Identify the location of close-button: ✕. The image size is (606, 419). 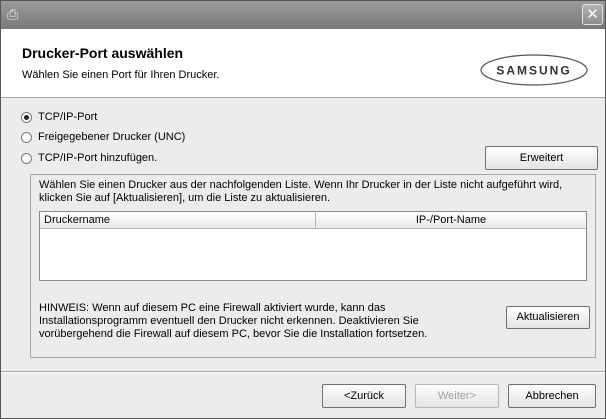
(592, 14).